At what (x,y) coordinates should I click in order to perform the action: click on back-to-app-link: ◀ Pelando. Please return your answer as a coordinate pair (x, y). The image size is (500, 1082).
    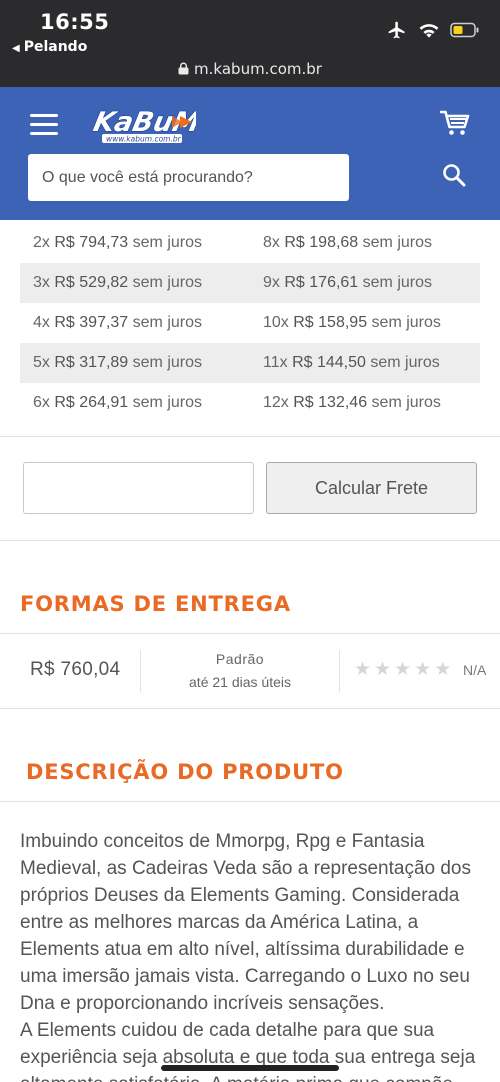
    Looking at the image, I should click on (49, 47).